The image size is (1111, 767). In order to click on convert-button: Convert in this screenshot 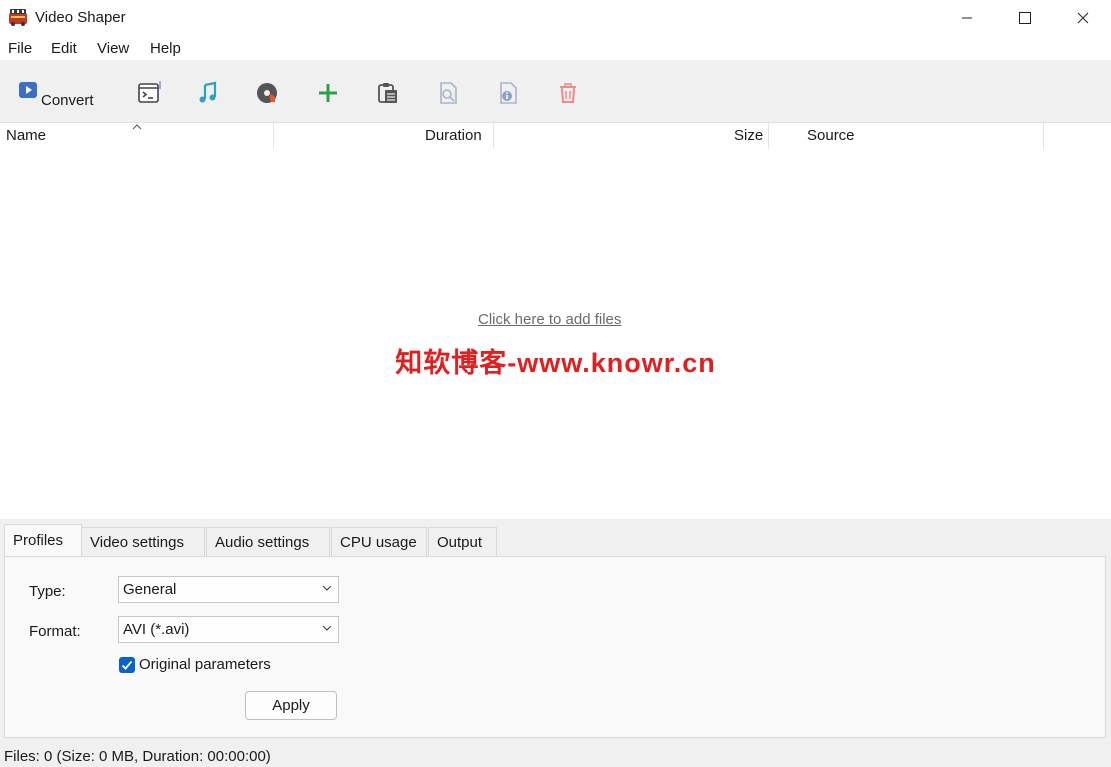, I will do `click(69, 98)`.